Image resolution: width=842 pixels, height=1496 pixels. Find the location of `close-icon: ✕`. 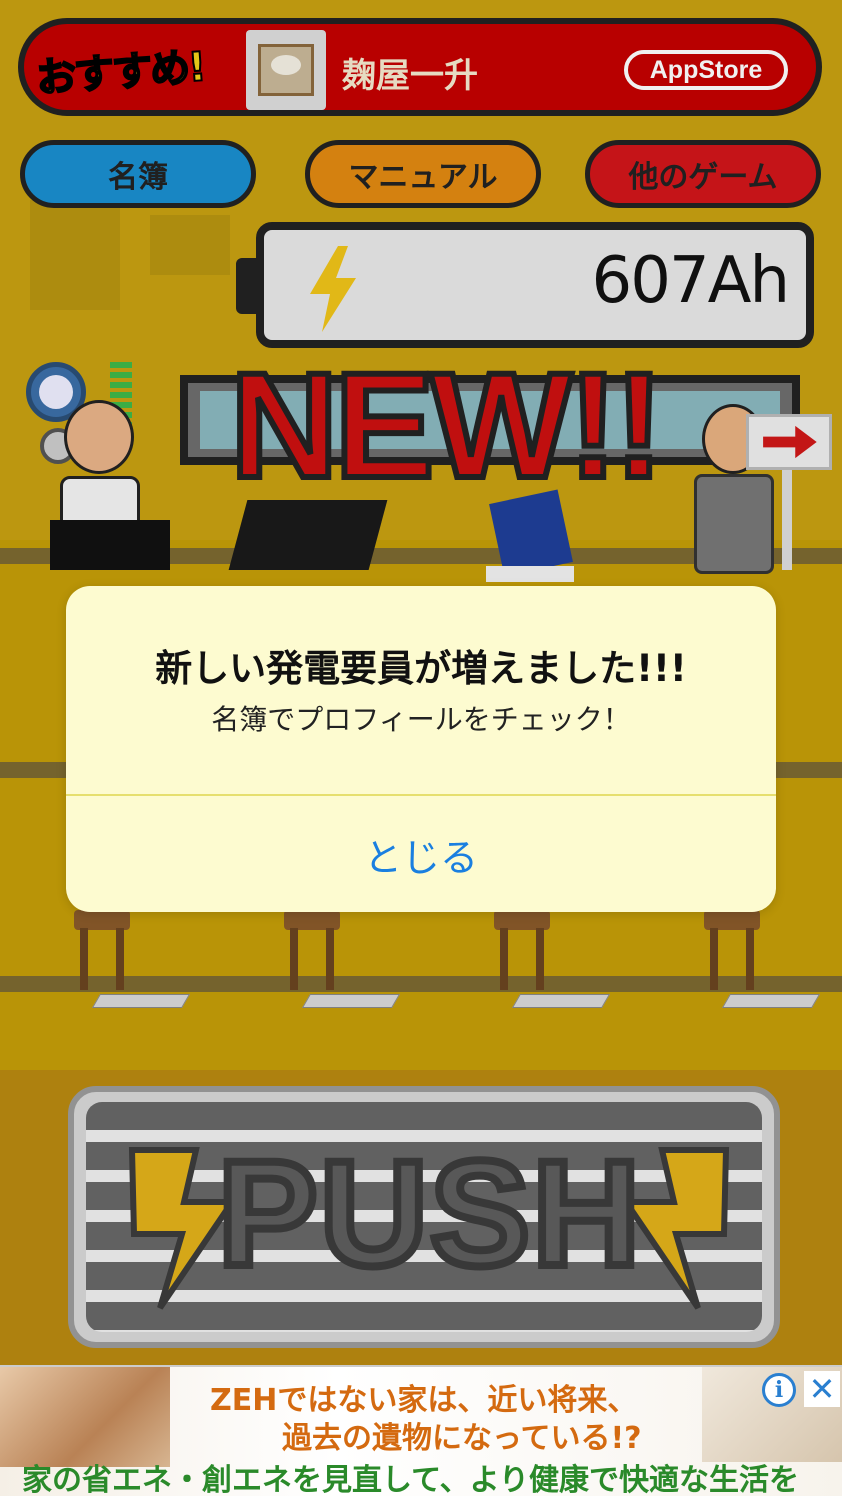

close-icon: ✕ is located at coordinates (822, 1389).